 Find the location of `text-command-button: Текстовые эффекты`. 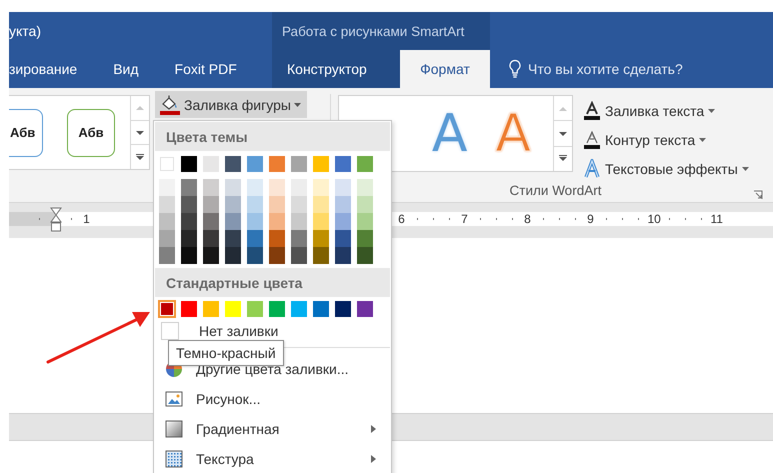

text-command-button: Текстовые эффекты is located at coordinates (666, 169).